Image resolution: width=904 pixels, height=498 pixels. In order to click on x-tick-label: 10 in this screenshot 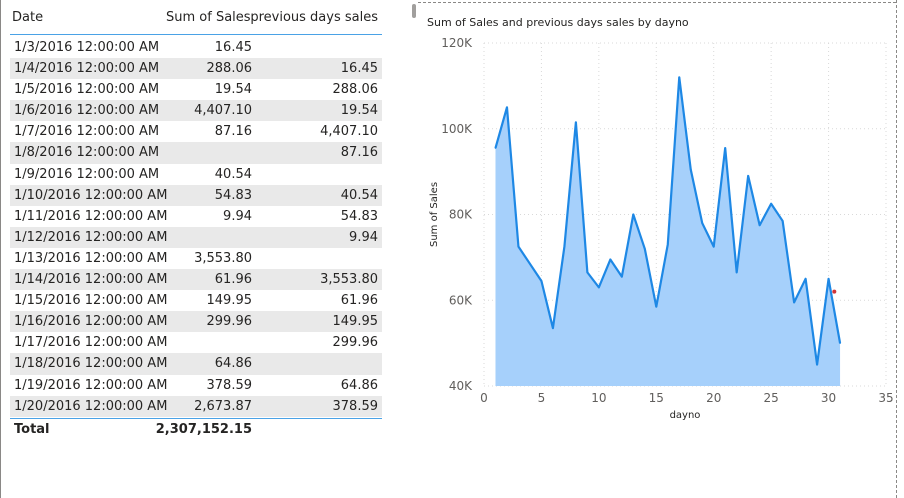, I will do `click(598, 398)`.